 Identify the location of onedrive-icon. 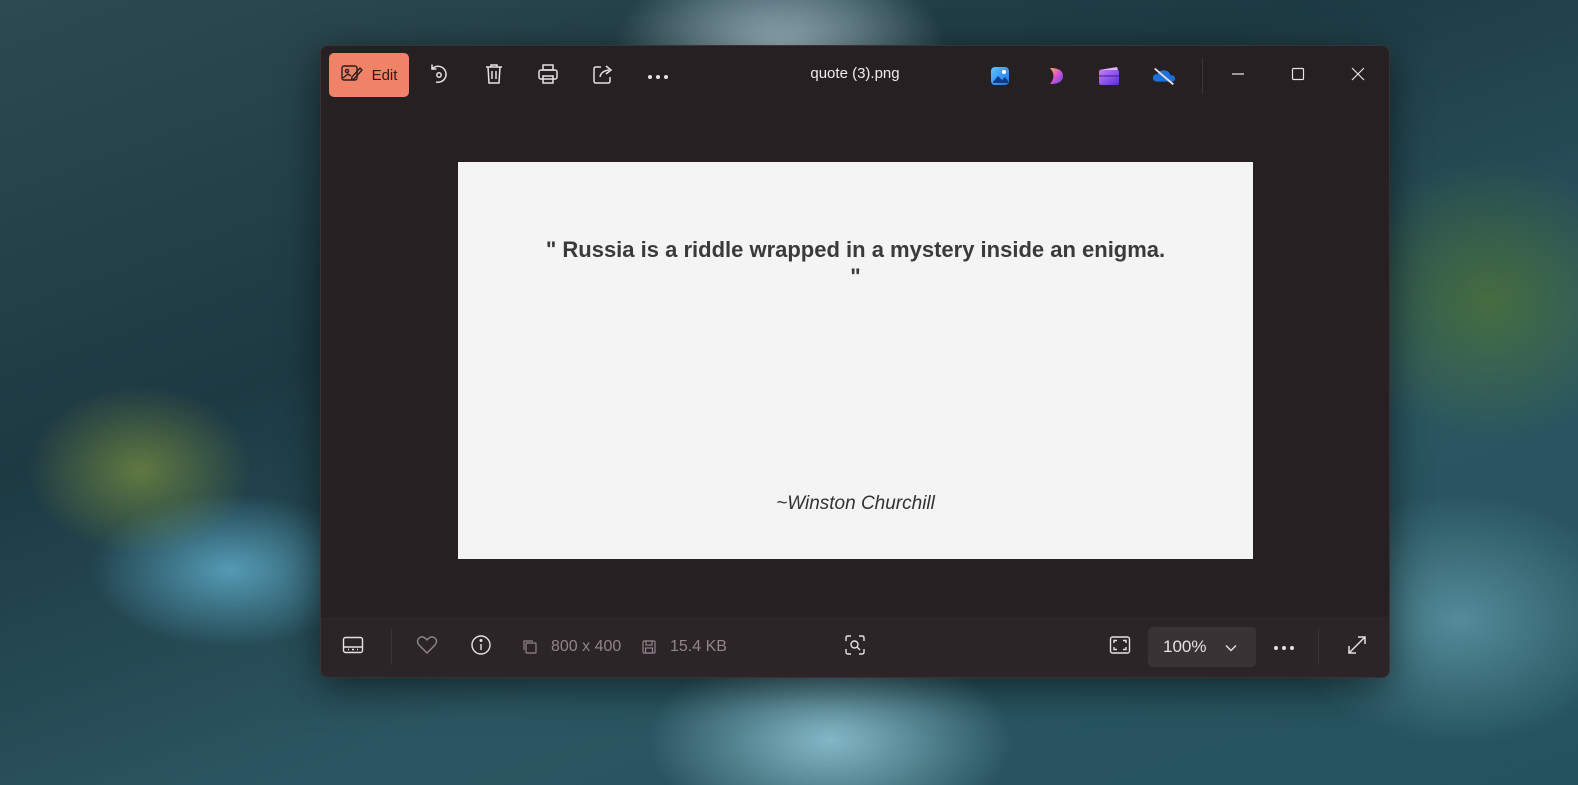
(1164, 76).